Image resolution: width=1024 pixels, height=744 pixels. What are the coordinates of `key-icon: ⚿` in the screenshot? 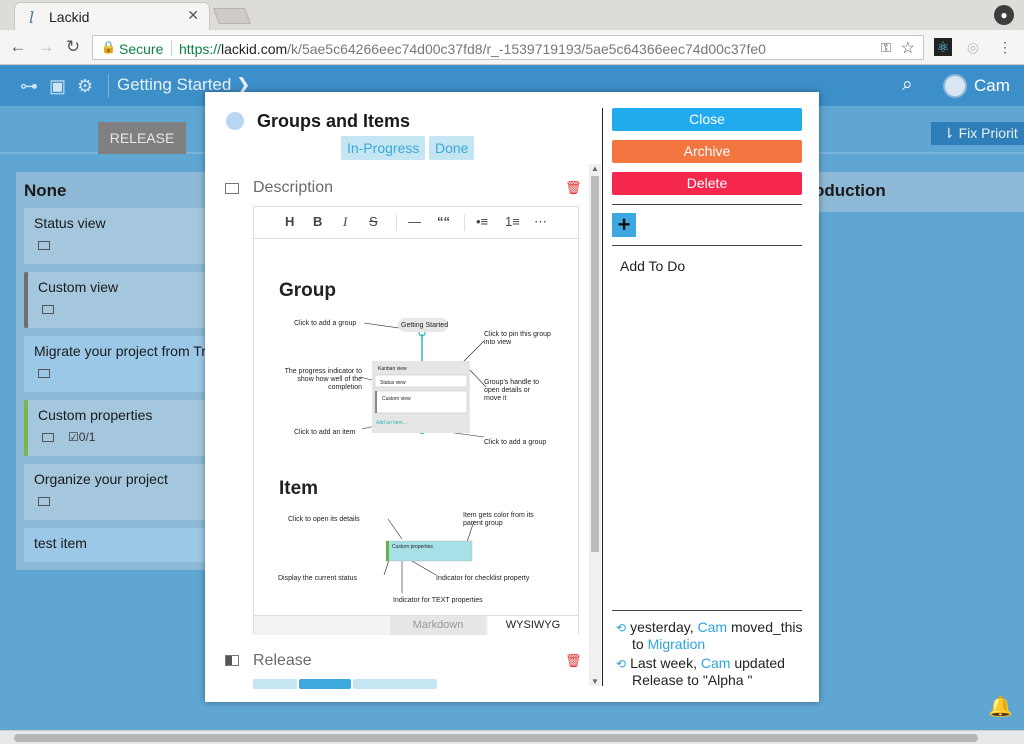 It's located at (886, 48).